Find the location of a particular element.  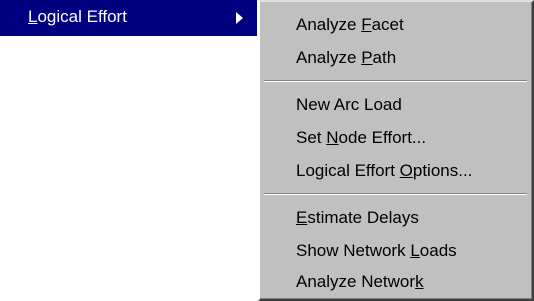

menu-item-analyze-network: Analyze Network is located at coordinates (395, 283).